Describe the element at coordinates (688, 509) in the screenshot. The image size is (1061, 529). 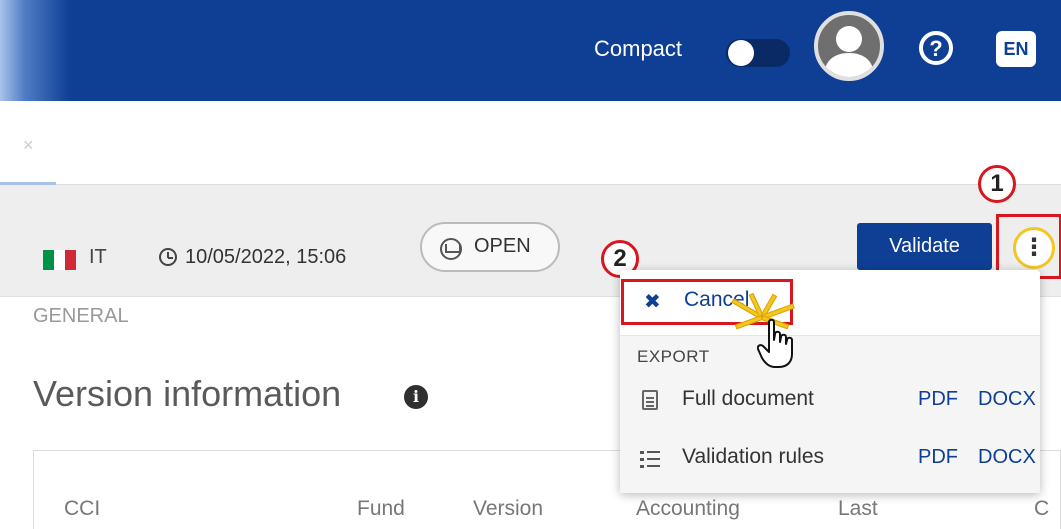
I see `column-header-accounting: Accounting` at that location.